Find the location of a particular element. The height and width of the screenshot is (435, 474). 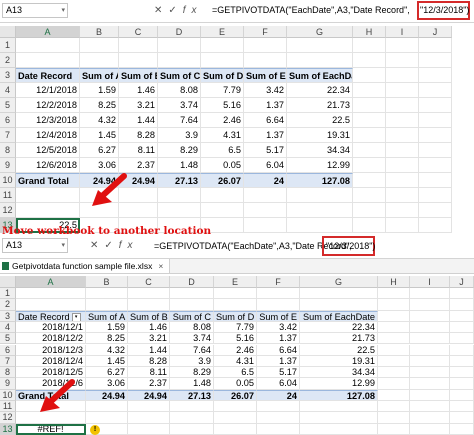

column-header-A: A is located at coordinates (48, 32).